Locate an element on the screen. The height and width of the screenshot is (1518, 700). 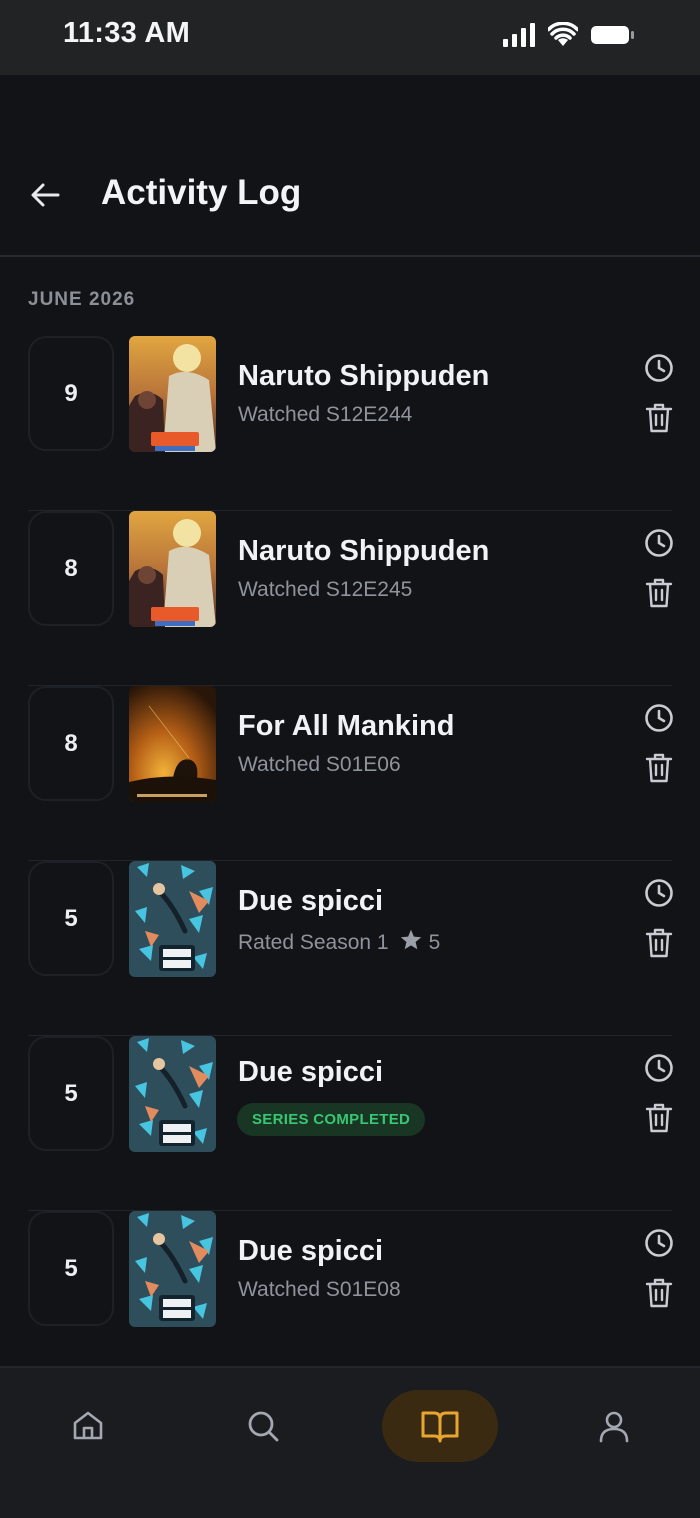
page-title: Activity Log is located at coordinates (201, 192).